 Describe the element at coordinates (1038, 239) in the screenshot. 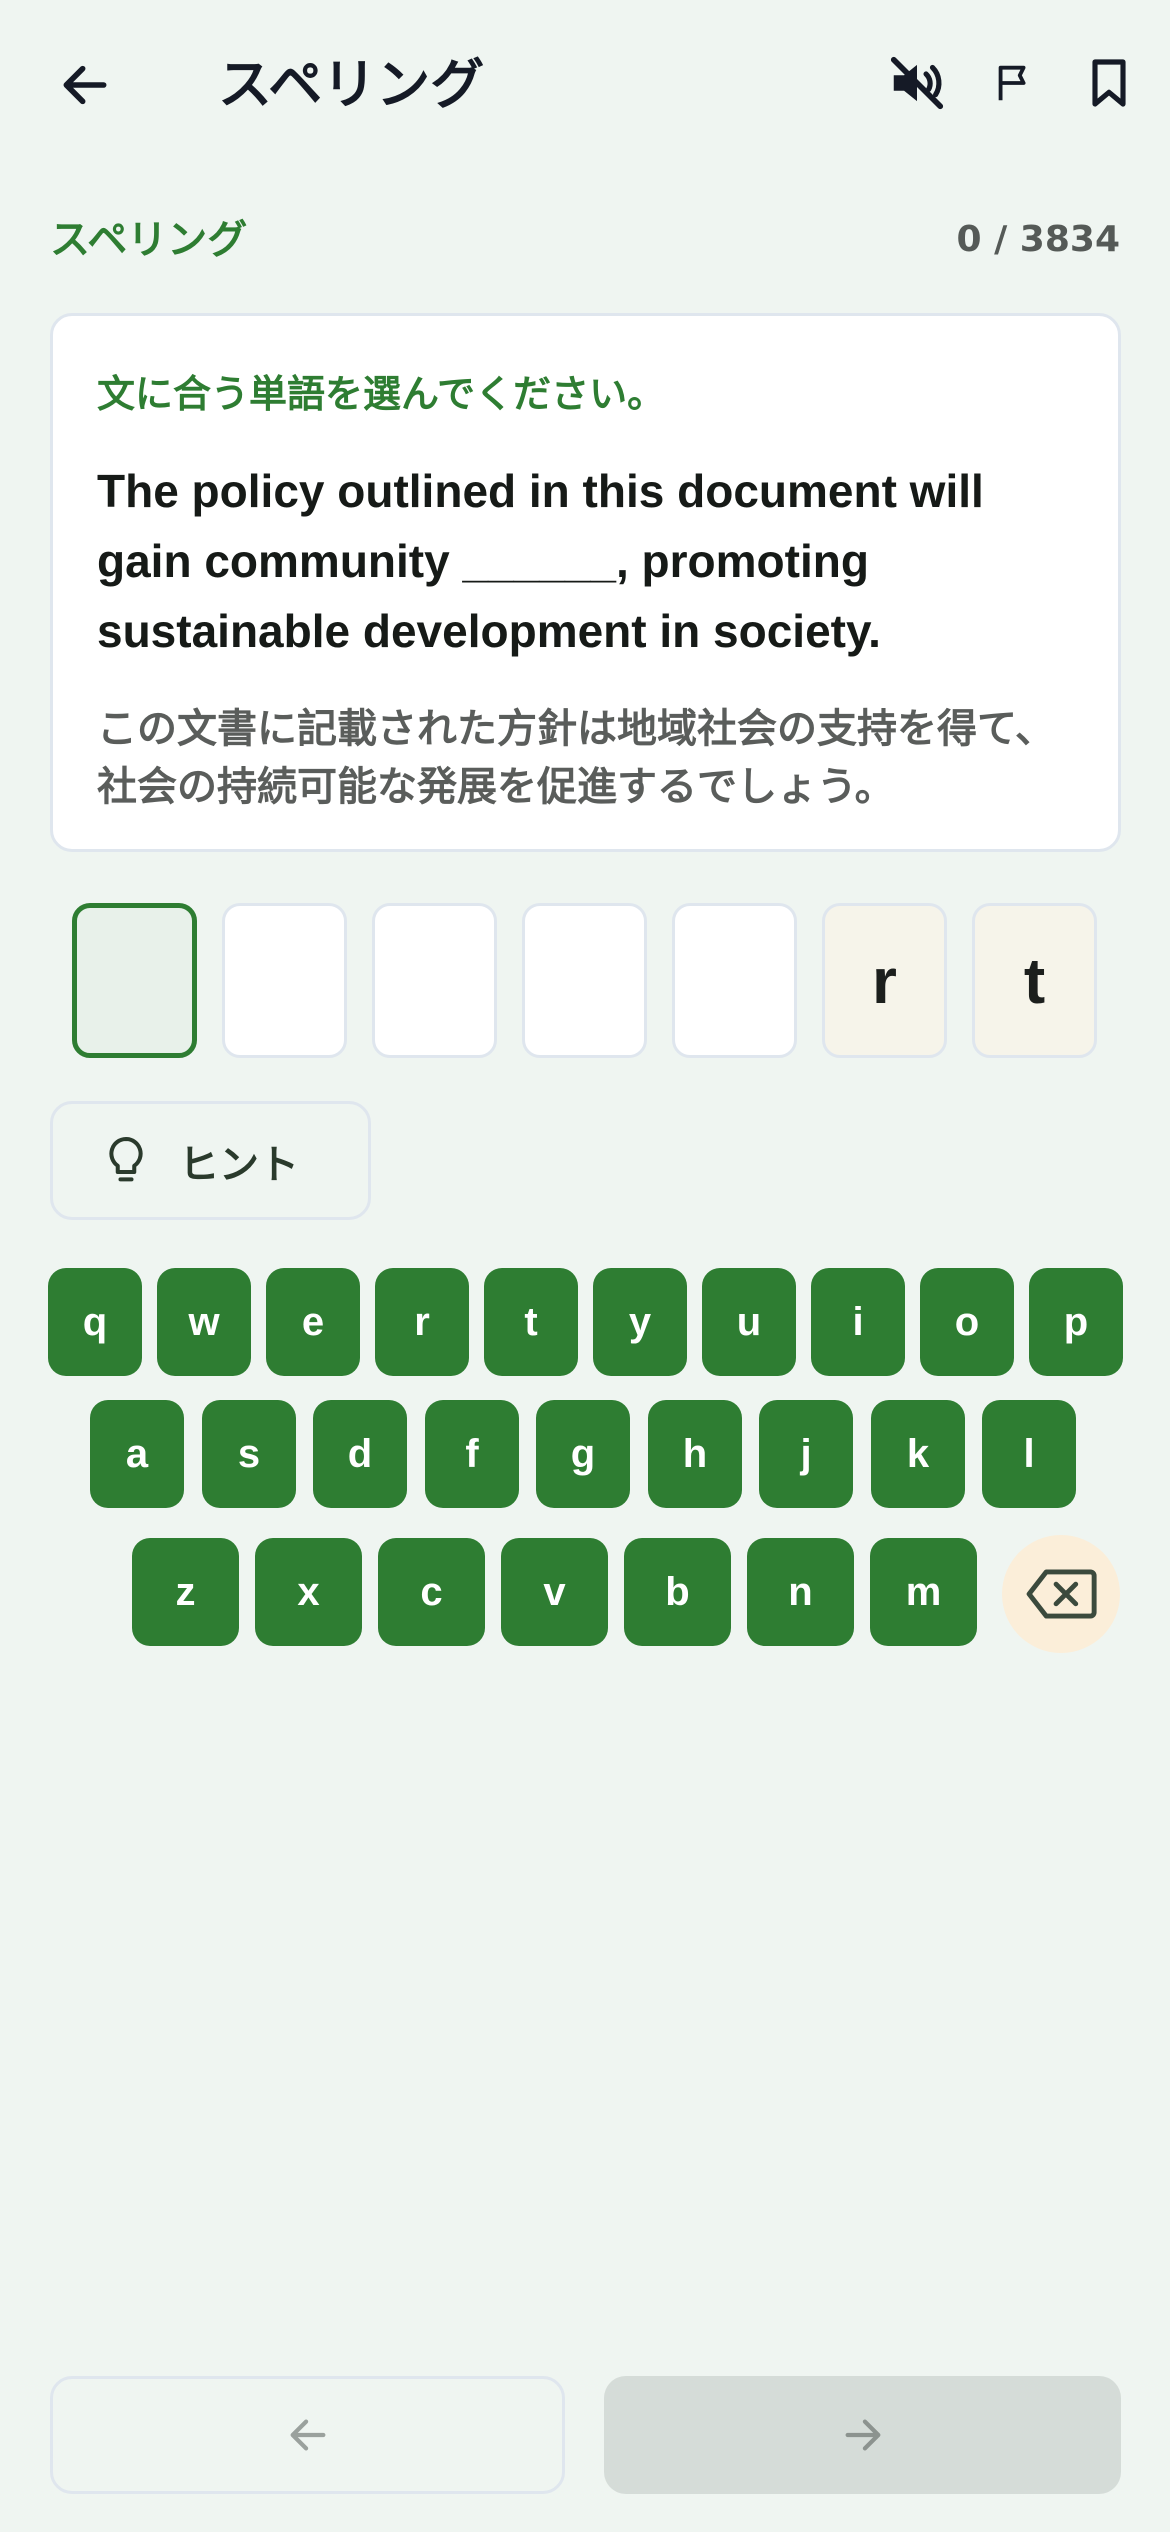

I see `progress-counter: 0 / 3834` at that location.